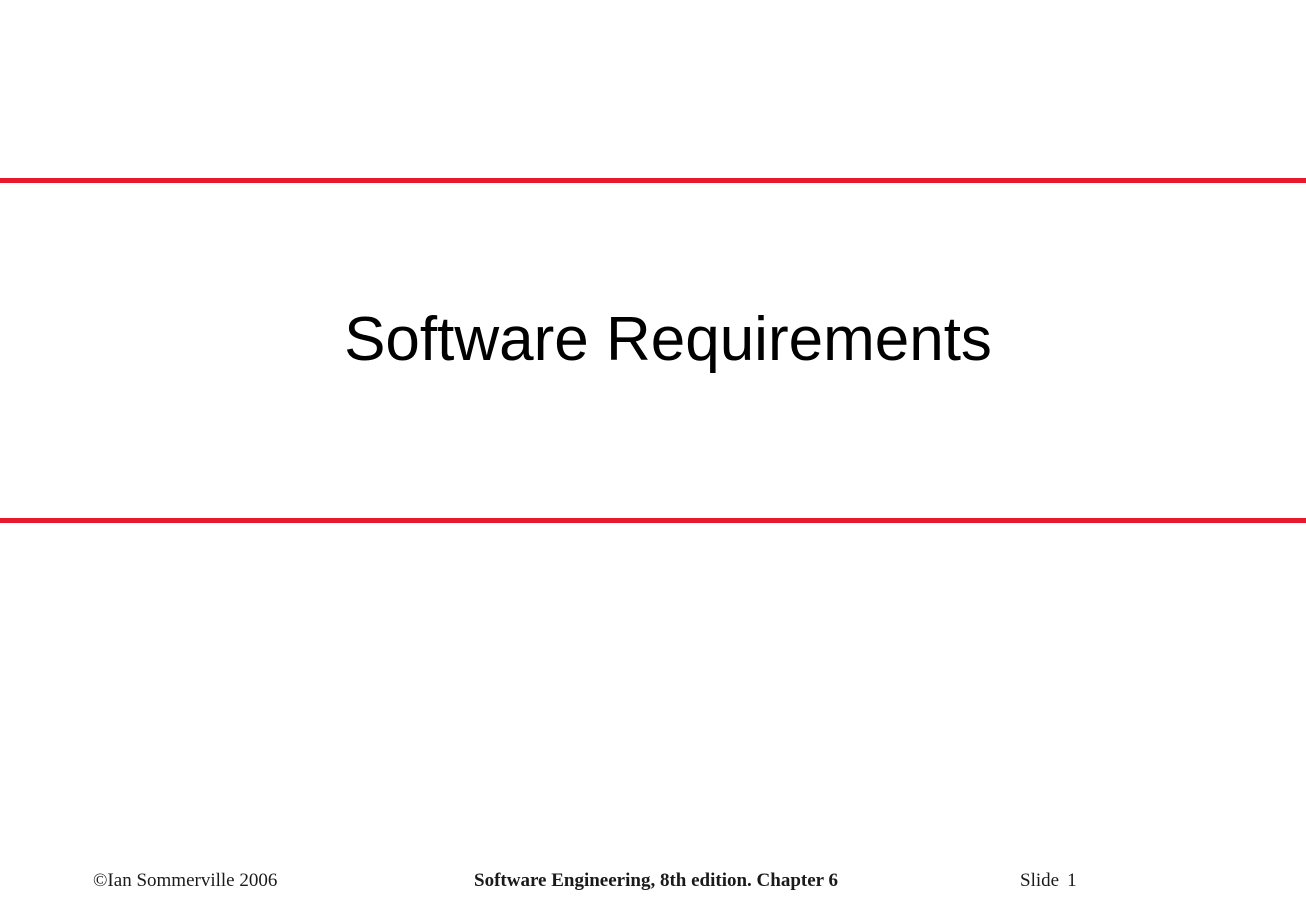 The image size is (1306, 906). Describe the element at coordinates (653, 520) in the screenshot. I see `bottom-rule` at that location.